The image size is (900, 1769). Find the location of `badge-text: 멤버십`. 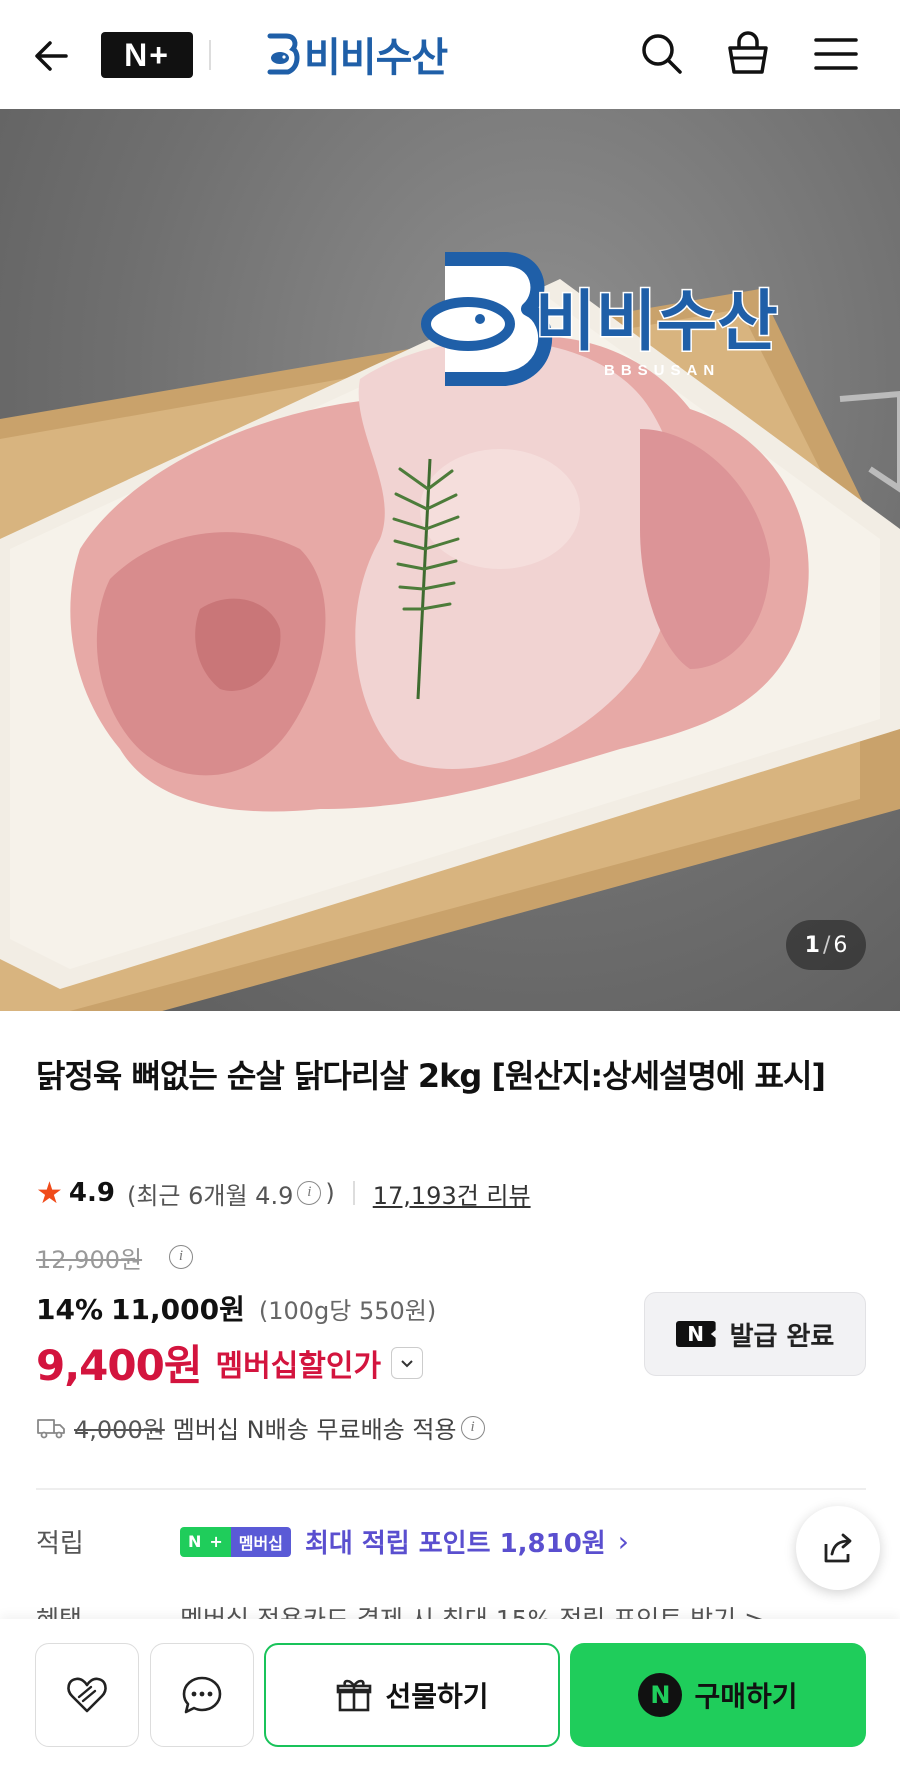

badge-text: 멤버십 is located at coordinates (260, 1541).